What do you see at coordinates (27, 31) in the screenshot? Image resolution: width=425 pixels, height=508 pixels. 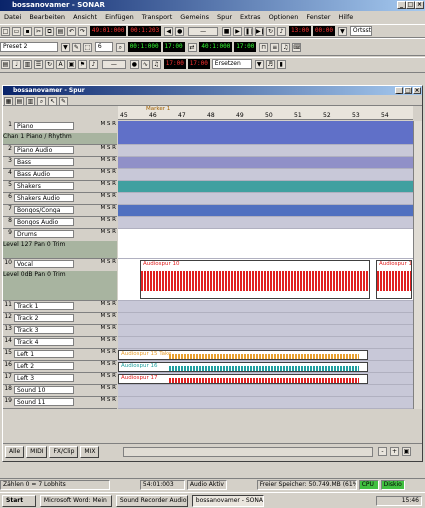 I see `save-icon: ▪` at bounding box center [27, 31].